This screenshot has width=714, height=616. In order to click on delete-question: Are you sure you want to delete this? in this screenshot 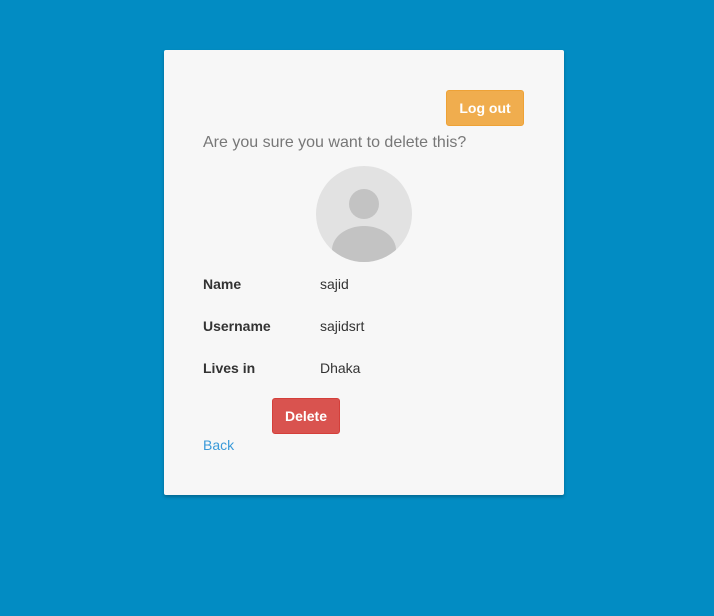, I will do `click(335, 142)`.